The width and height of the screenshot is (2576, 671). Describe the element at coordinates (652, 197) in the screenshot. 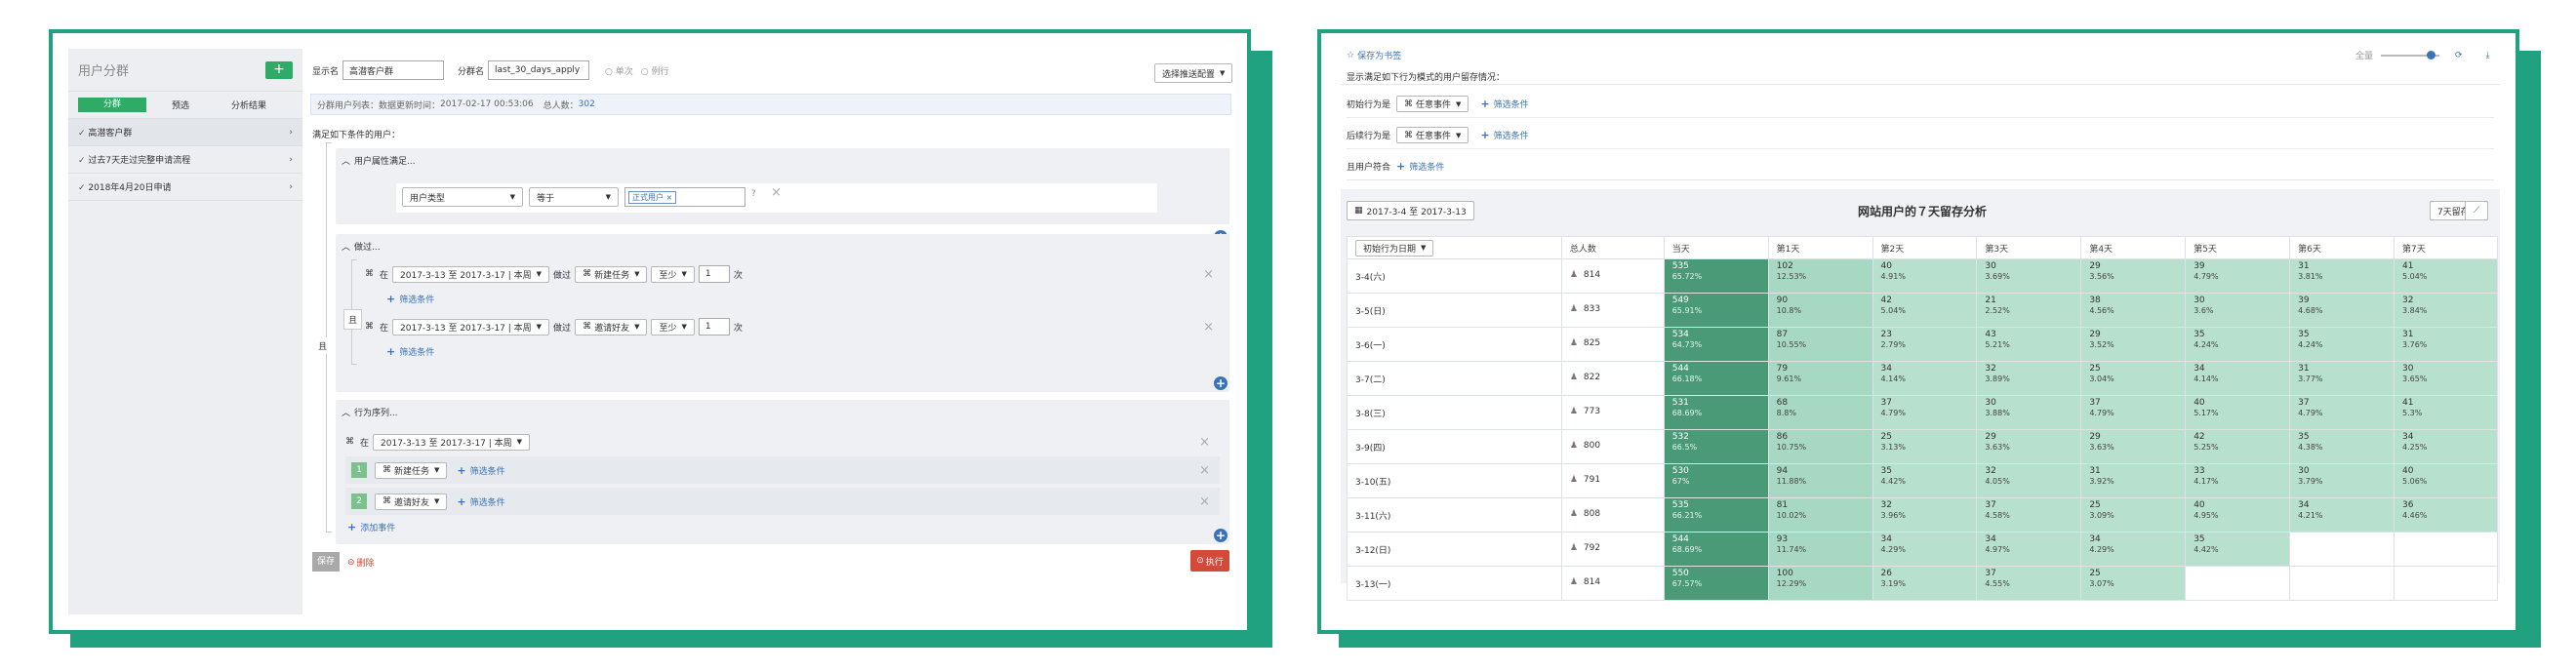

I see `value-tag: 正式用户 ×` at that location.